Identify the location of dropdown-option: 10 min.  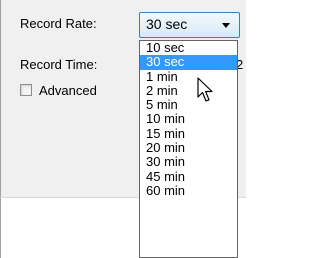
(188, 119).